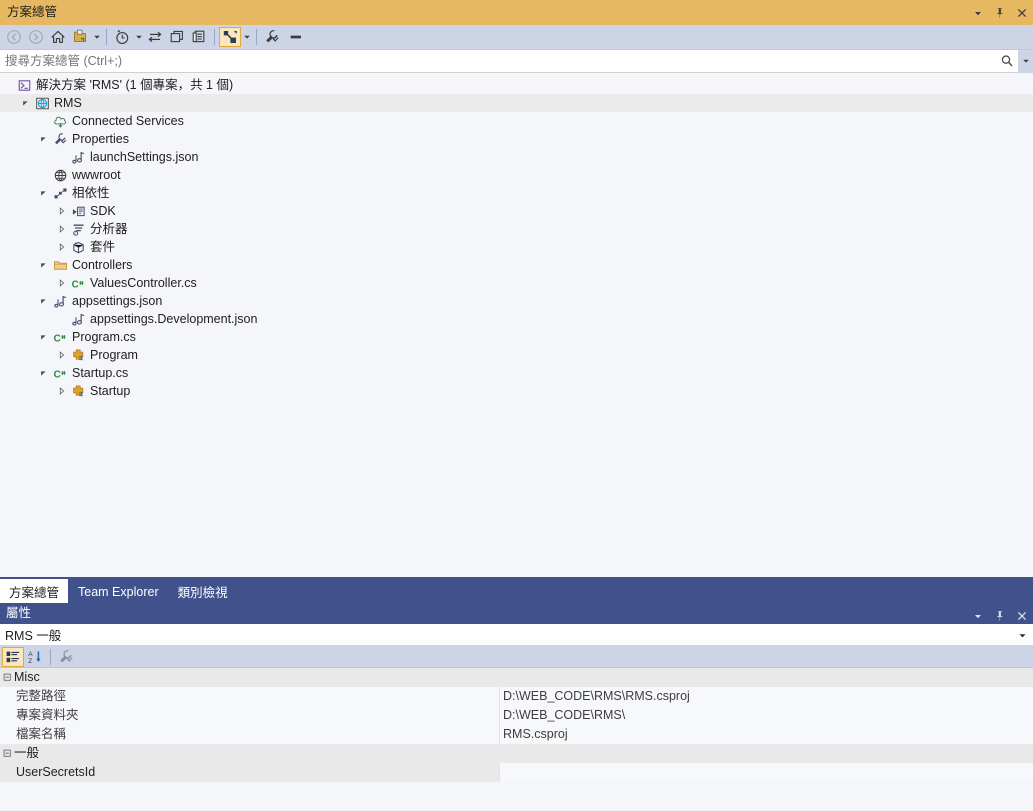 The height and width of the screenshot is (811, 1033). Describe the element at coordinates (516, 283) in the screenshot. I see `tree-item: C ValuesController.cs` at that location.